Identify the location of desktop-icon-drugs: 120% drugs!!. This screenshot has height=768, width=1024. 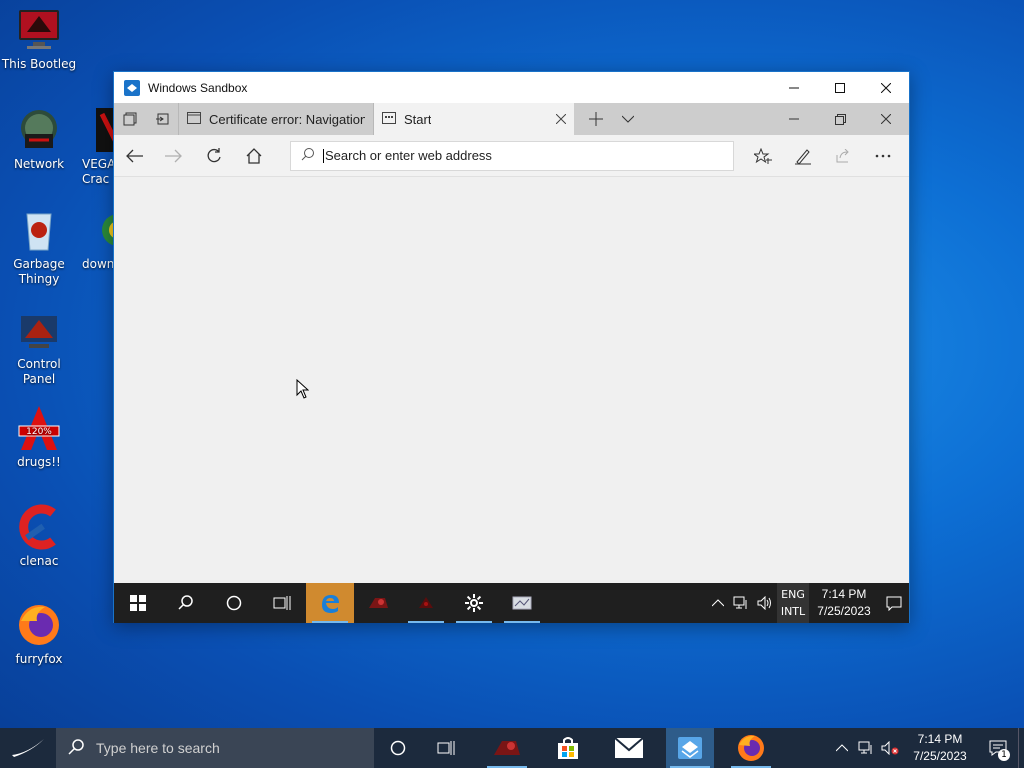
(39, 437).